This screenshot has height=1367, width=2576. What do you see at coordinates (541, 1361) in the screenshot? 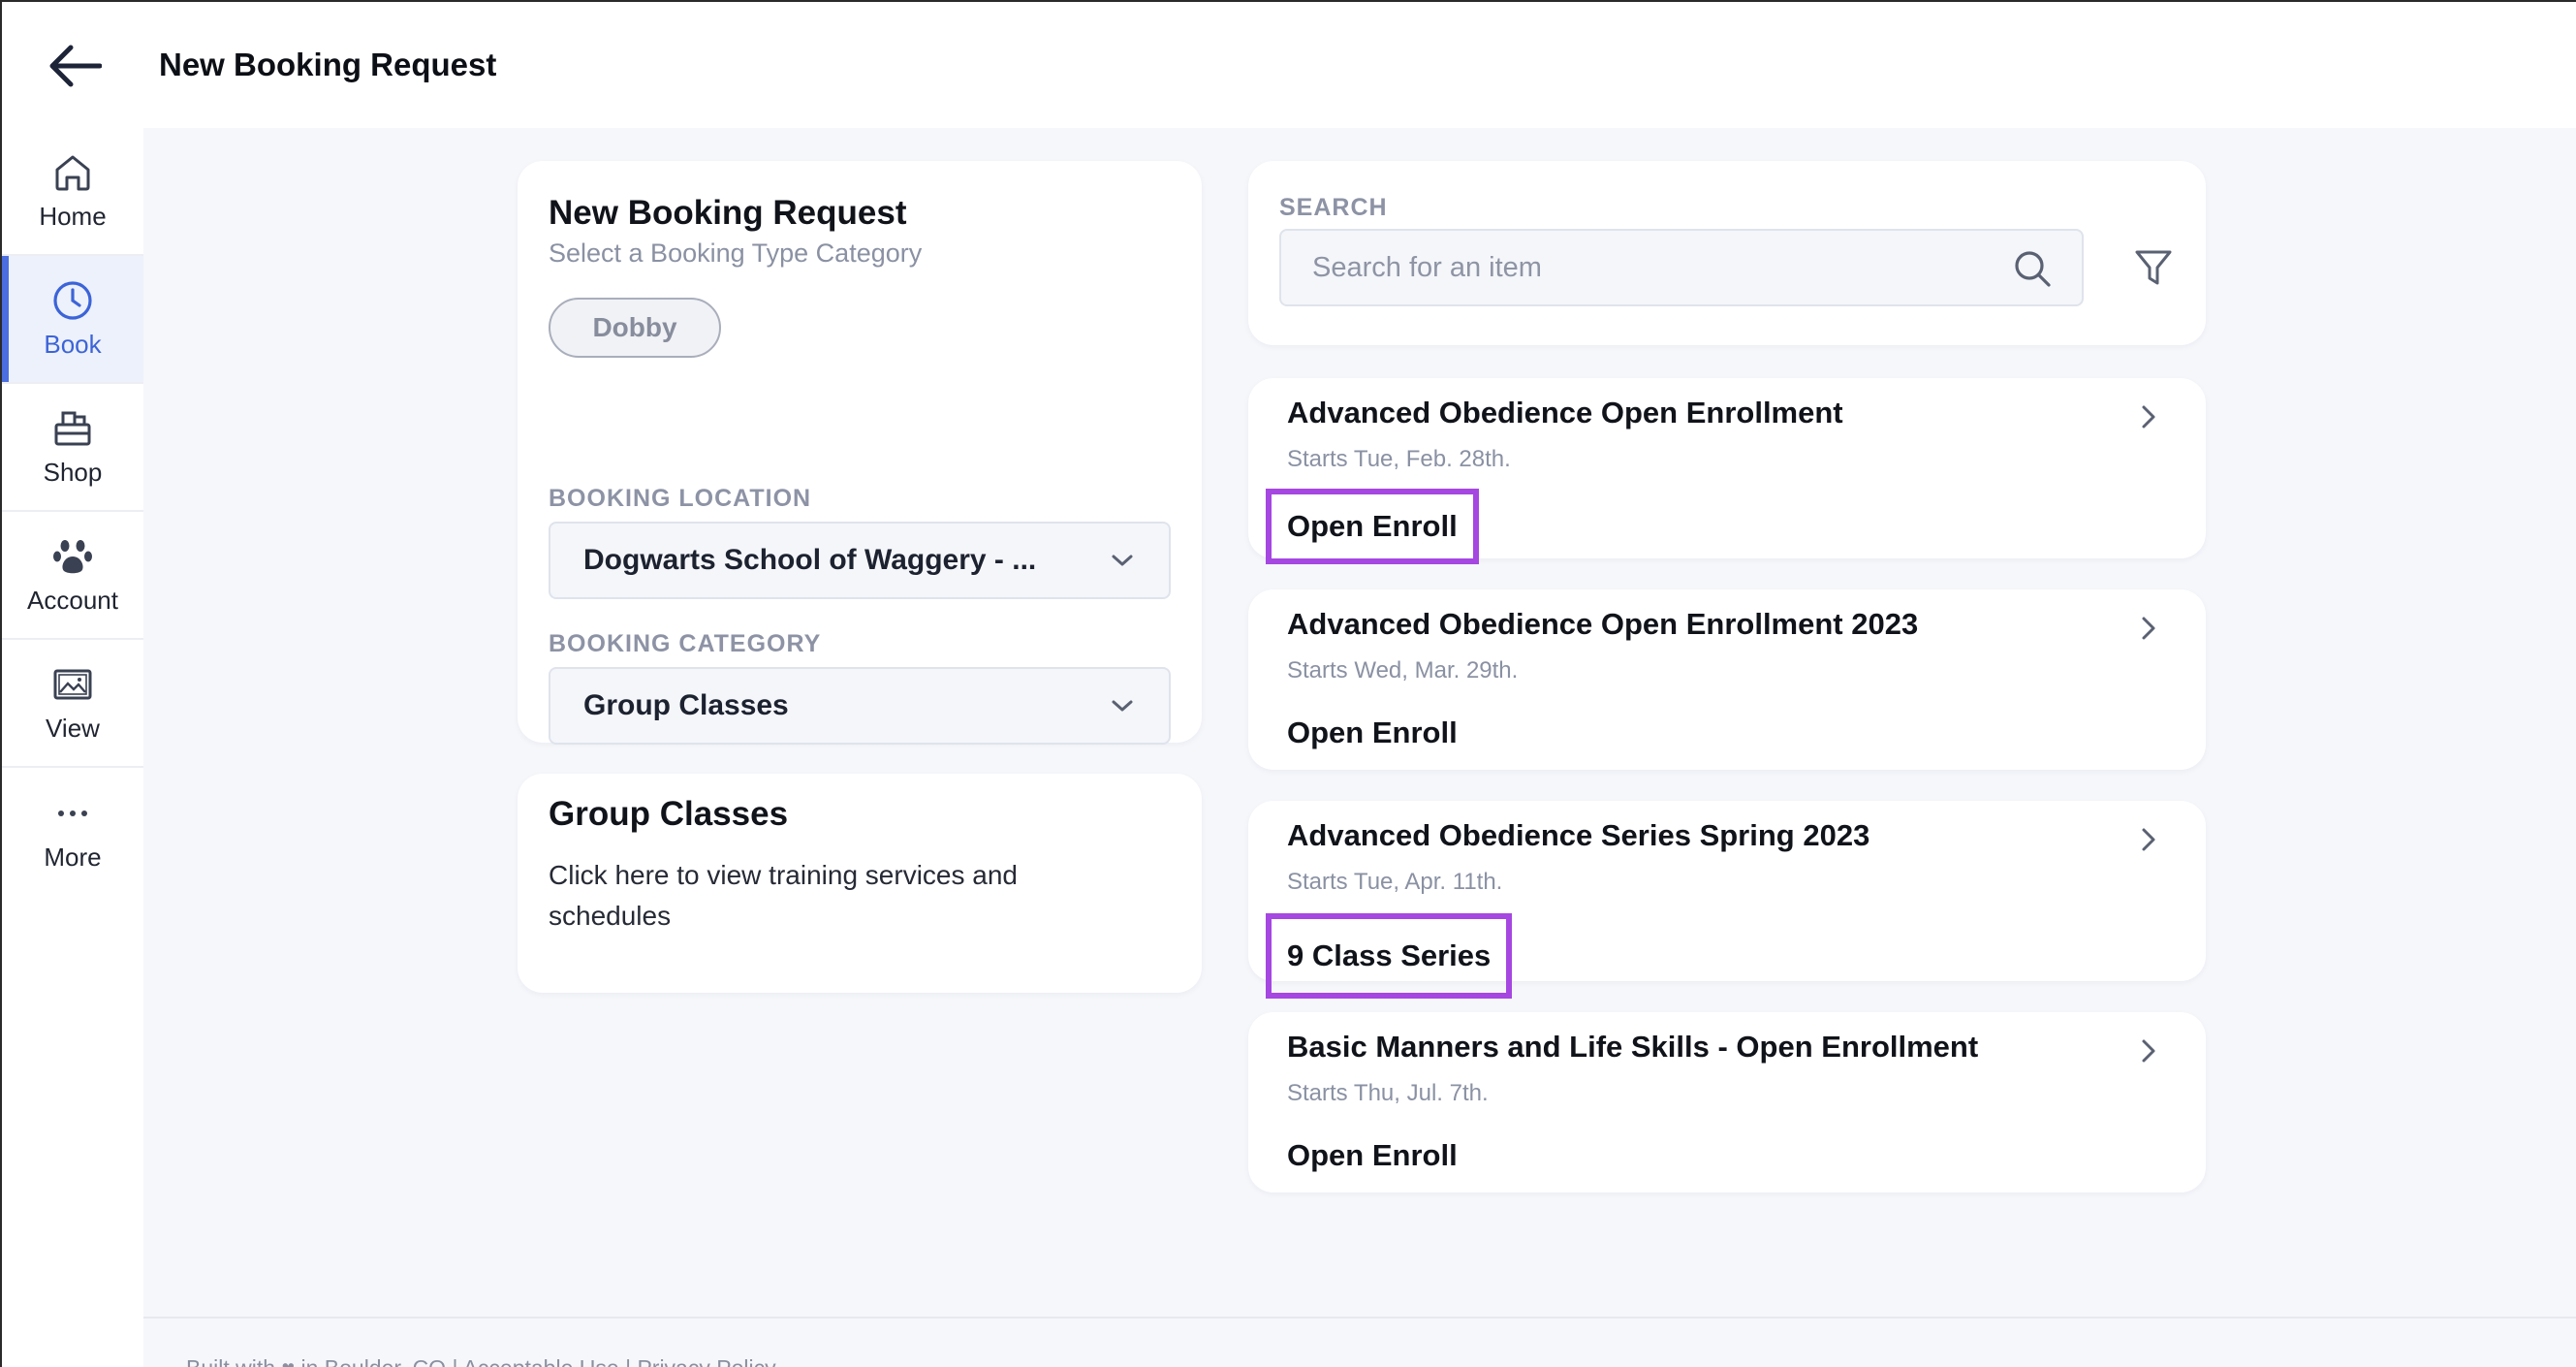
I see `acceptable-use-link: Acceptable Use` at bounding box center [541, 1361].